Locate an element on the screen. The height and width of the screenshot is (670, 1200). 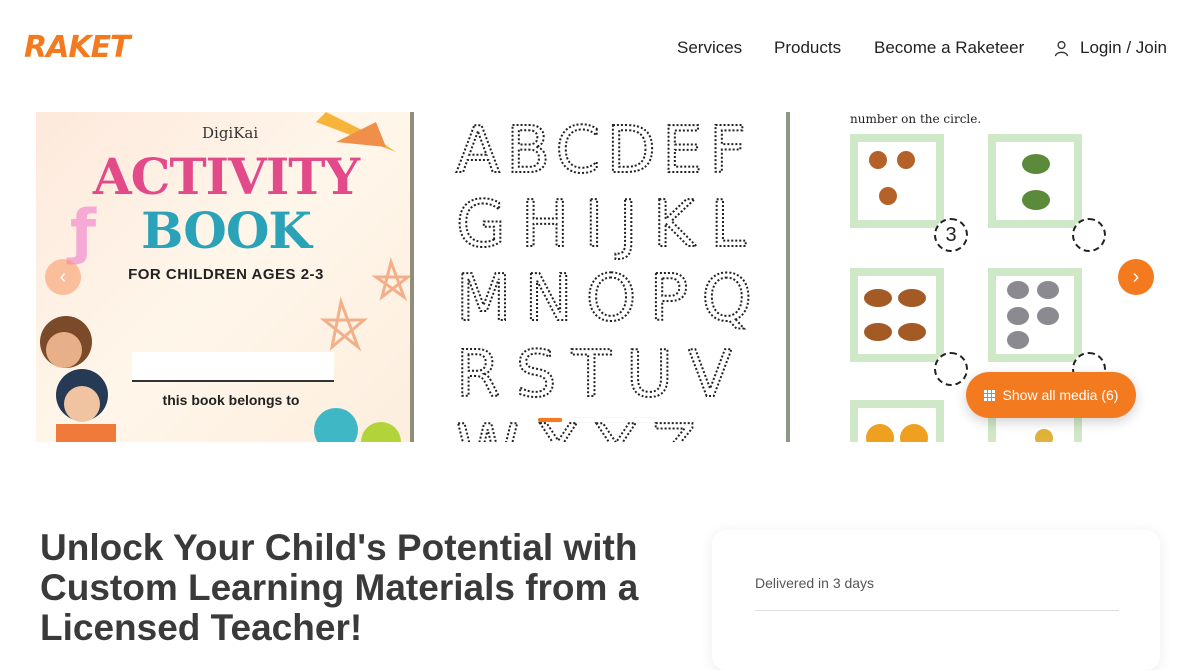
cover-title: ACTIVITY BOOK is located at coordinates (226, 204).